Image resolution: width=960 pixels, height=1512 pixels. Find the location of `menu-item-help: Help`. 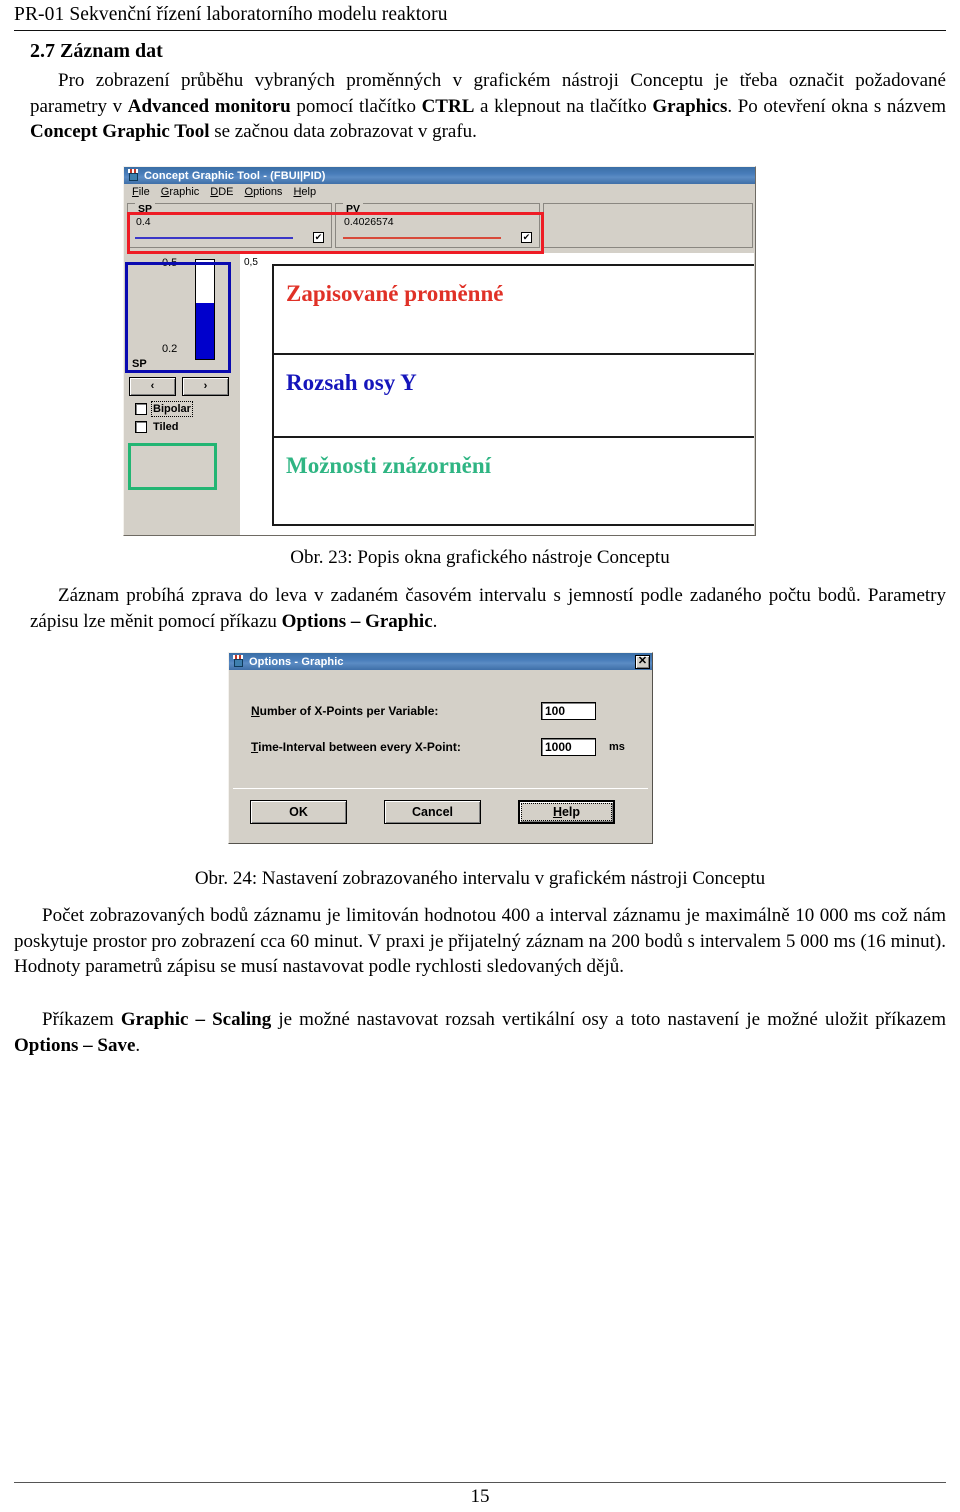

menu-item-help: Help is located at coordinates (304, 192).